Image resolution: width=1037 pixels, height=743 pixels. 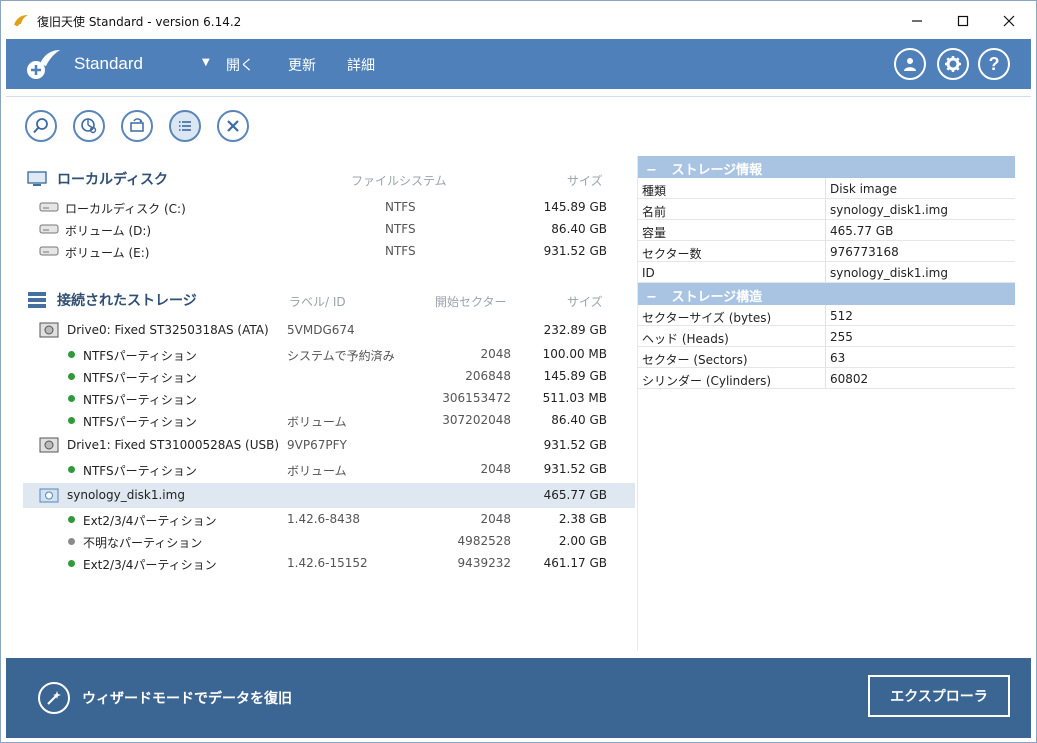 I want to click on local-disk-row: ボリューム (D:) NTFS 86.40 GB, so click(x=329, y=229).